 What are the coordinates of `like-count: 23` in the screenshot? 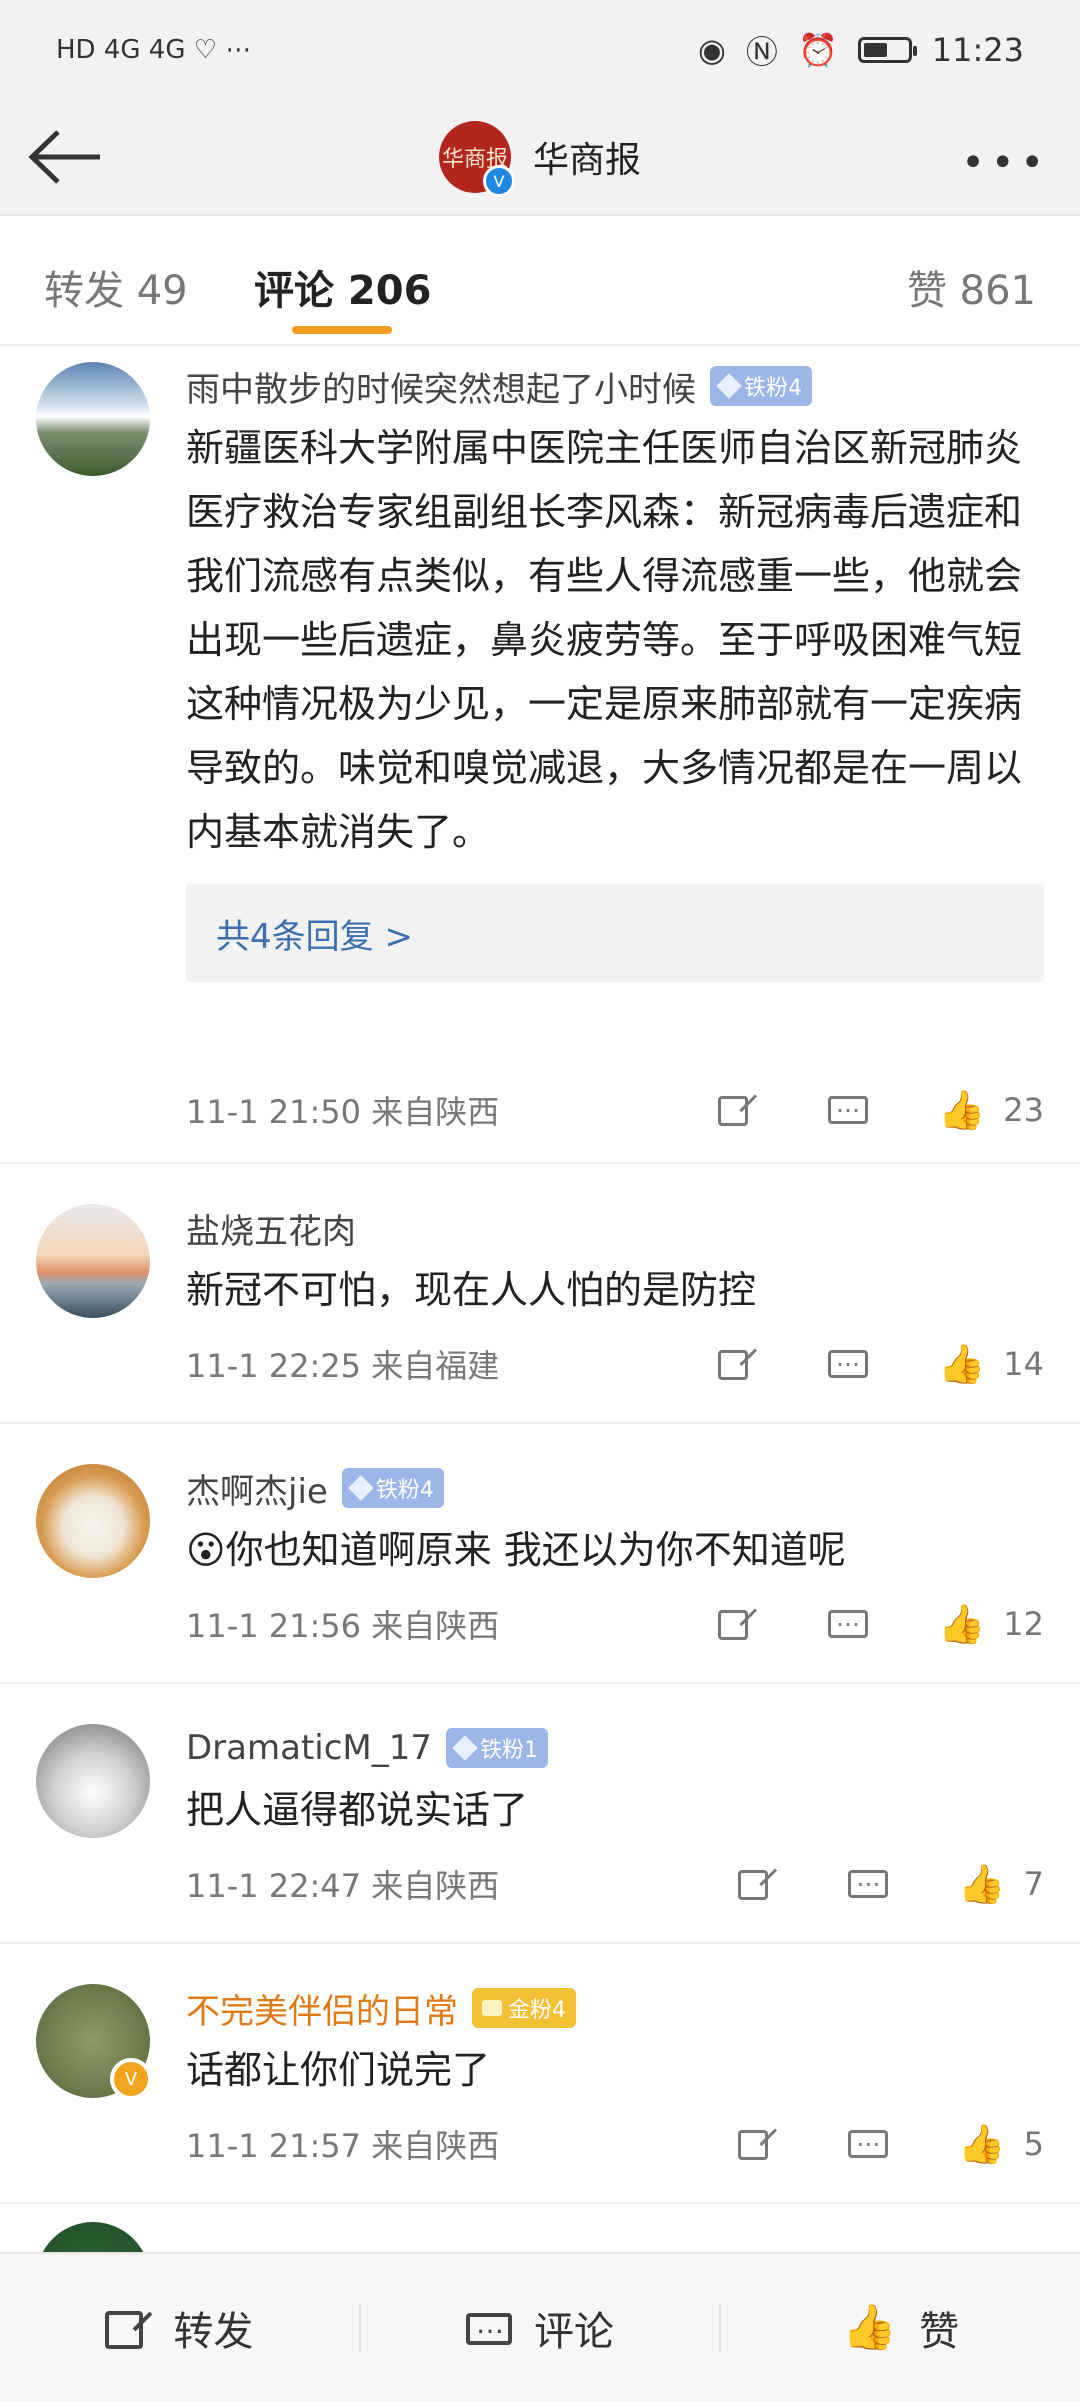 It's located at (1023, 1110).